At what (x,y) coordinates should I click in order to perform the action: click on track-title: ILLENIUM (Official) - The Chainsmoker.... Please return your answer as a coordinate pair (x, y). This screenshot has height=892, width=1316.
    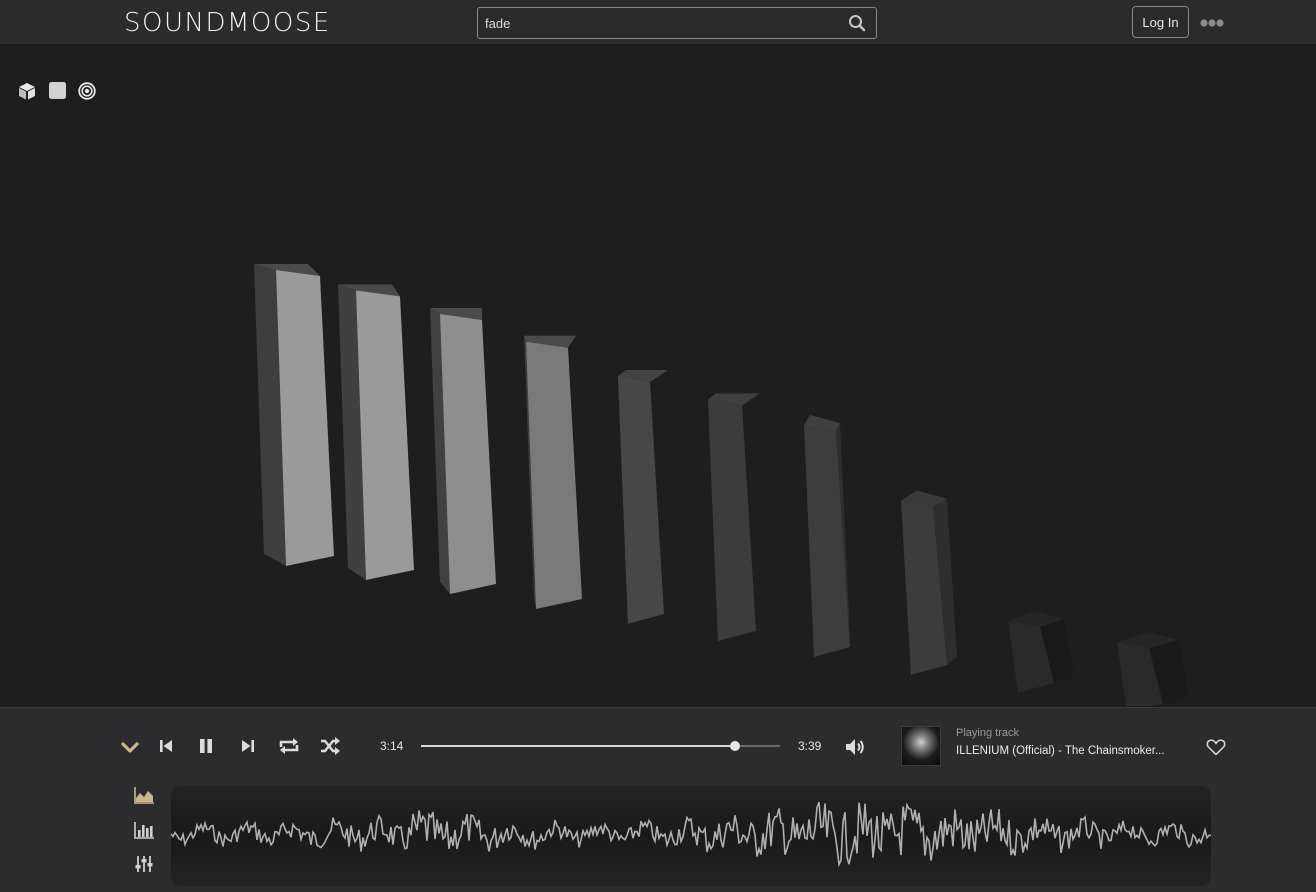
    Looking at the image, I should click on (1066, 751).